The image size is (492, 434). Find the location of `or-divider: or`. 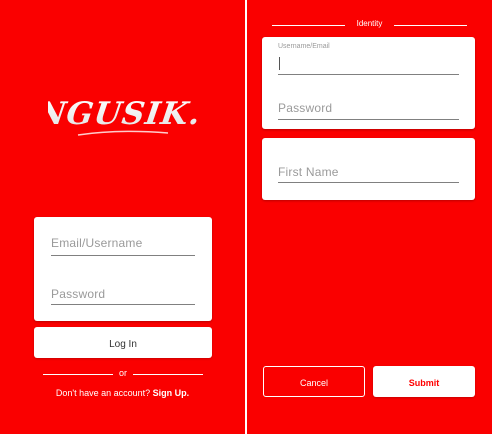

or-divider: or is located at coordinates (123, 373).